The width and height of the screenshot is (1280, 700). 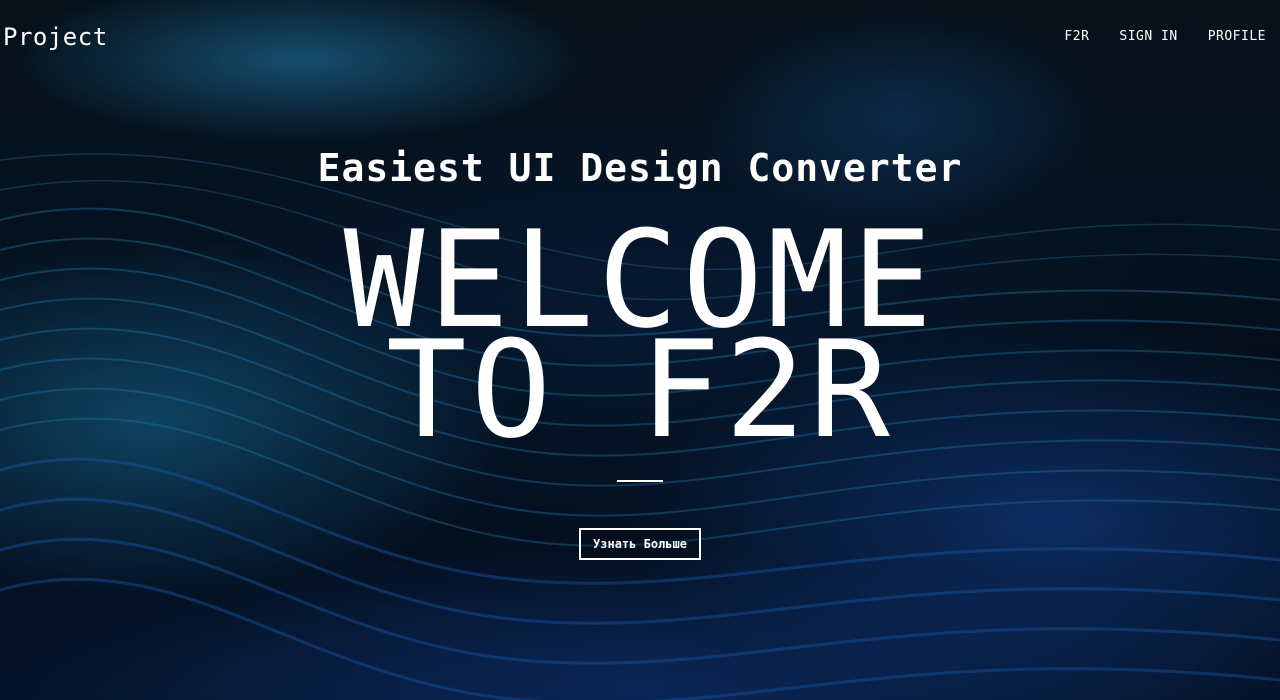 What do you see at coordinates (640, 481) in the screenshot?
I see `hero-divider` at bounding box center [640, 481].